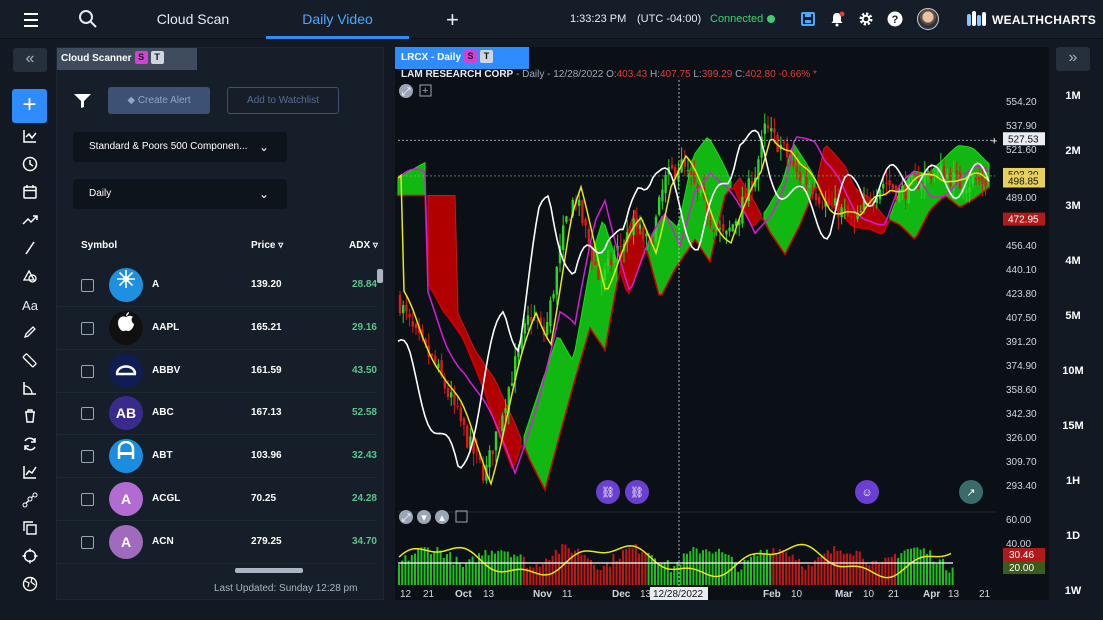  Describe the element at coordinates (180, 194) in the screenshot. I see `interval-select: Daily ⌄` at that location.